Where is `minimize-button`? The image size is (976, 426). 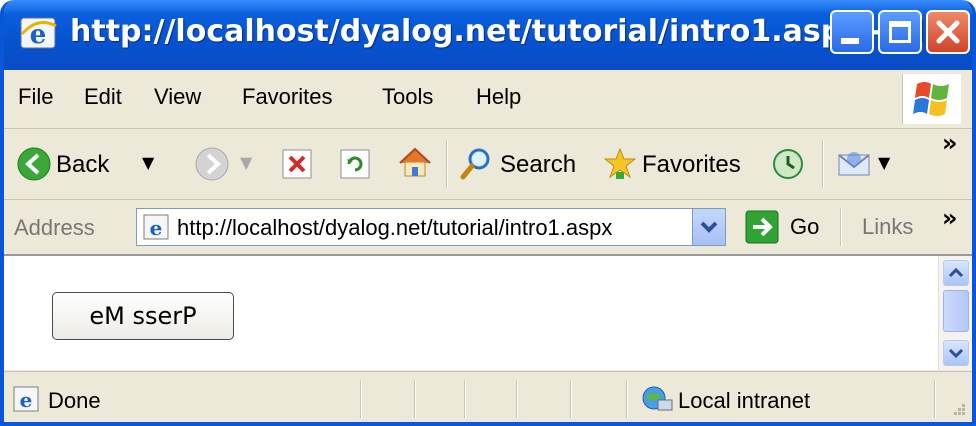
minimize-button is located at coordinates (852, 32).